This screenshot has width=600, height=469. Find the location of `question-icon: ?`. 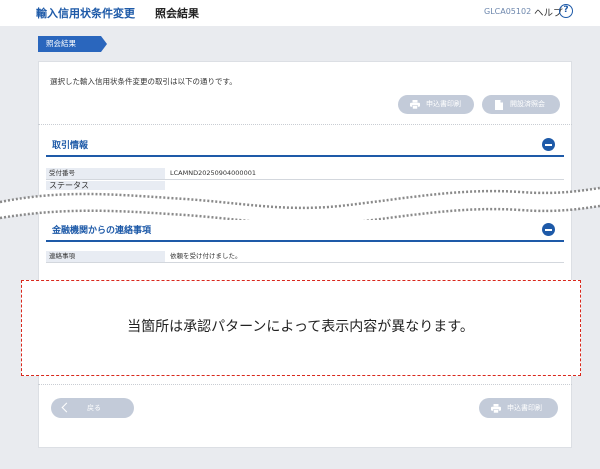

question-icon: ? is located at coordinates (566, 11).